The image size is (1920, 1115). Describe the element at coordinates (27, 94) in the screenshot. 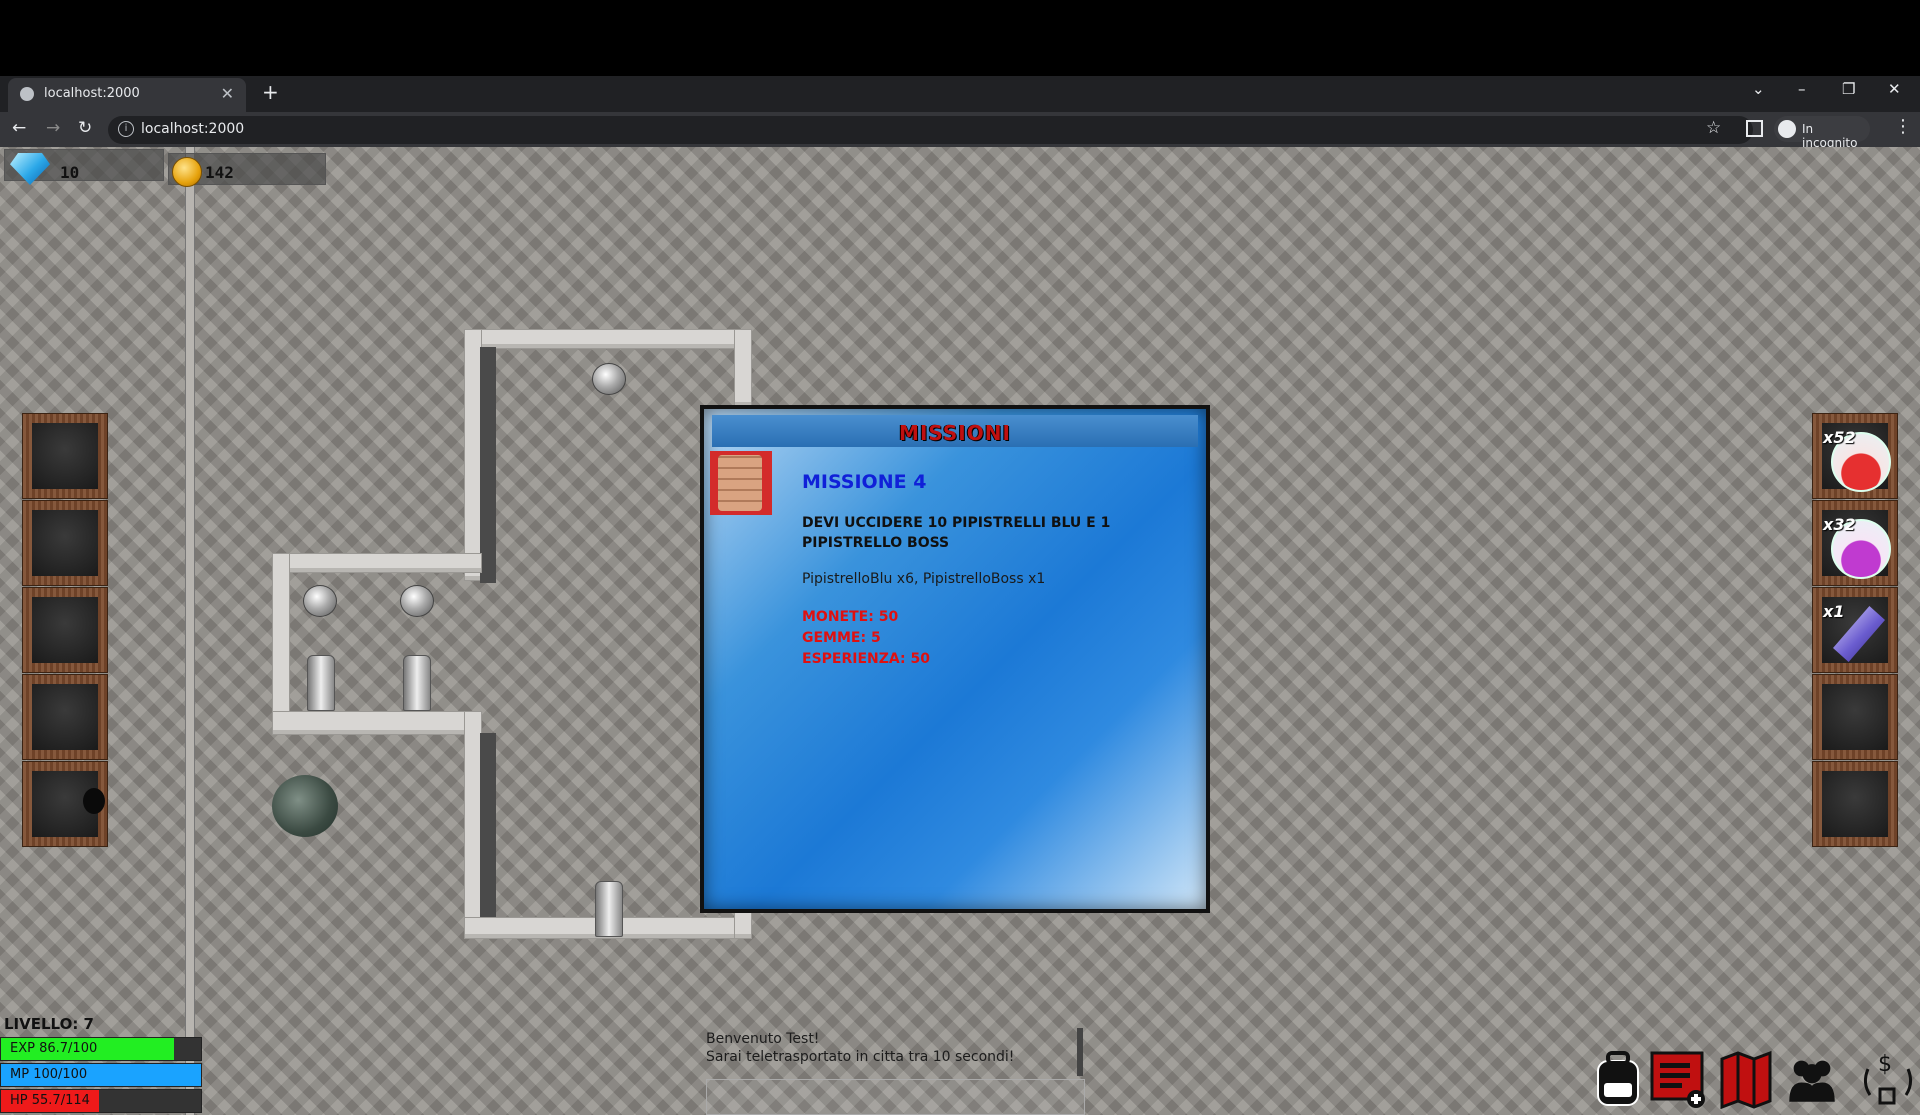

I see `globe-icon` at that location.